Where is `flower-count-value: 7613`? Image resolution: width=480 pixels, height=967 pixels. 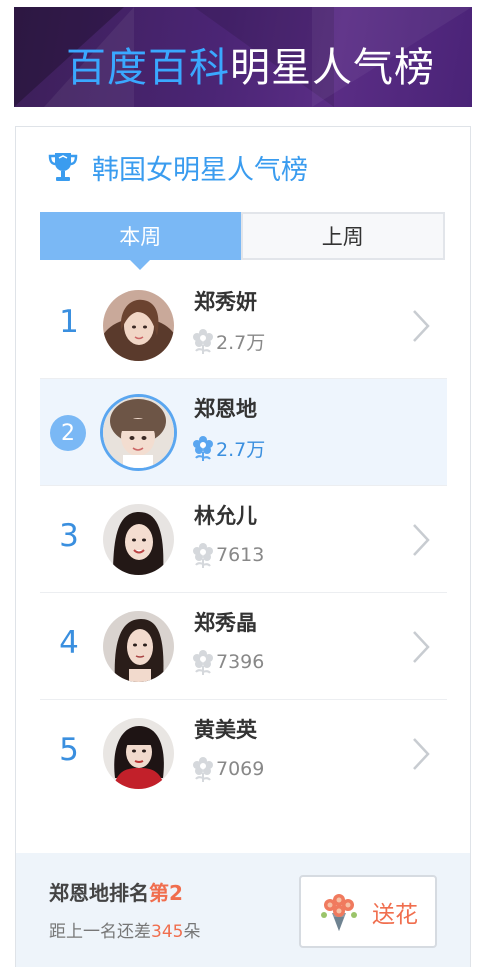 flower-count-value: 7613 is located at coordinates (240, 555).